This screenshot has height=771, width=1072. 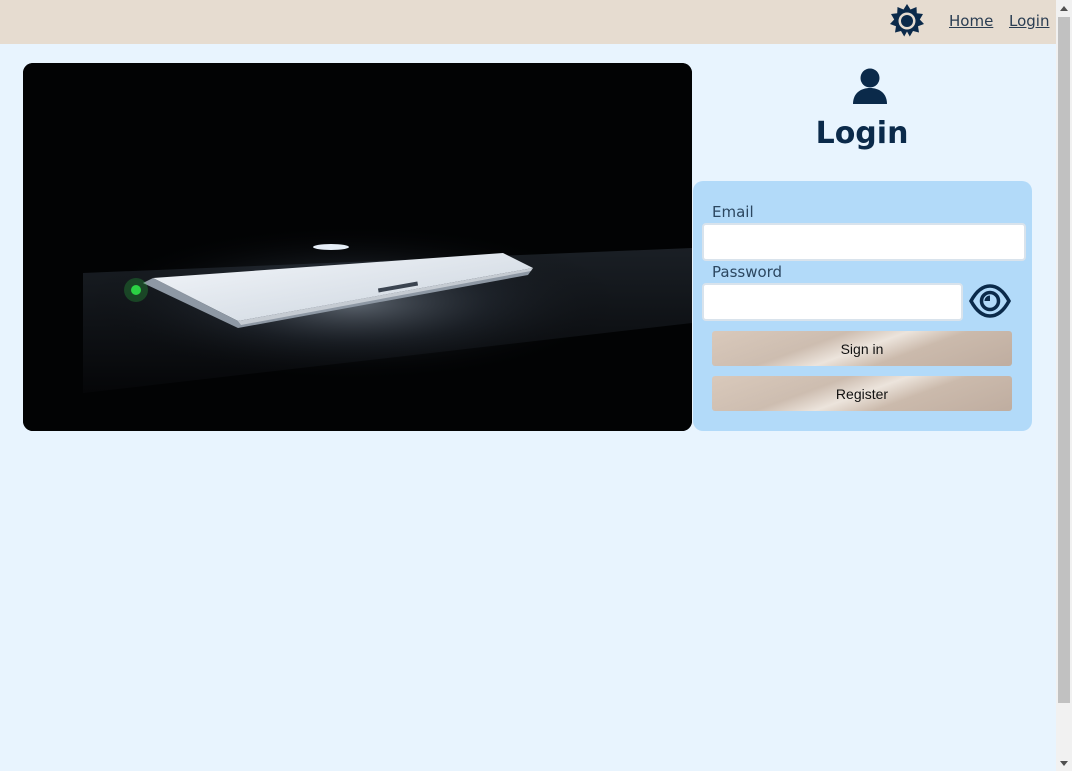 What do you see at coordinates (733, 212) in the screenshot?
I see `email-label: Email` at bounding box center [733, 212].